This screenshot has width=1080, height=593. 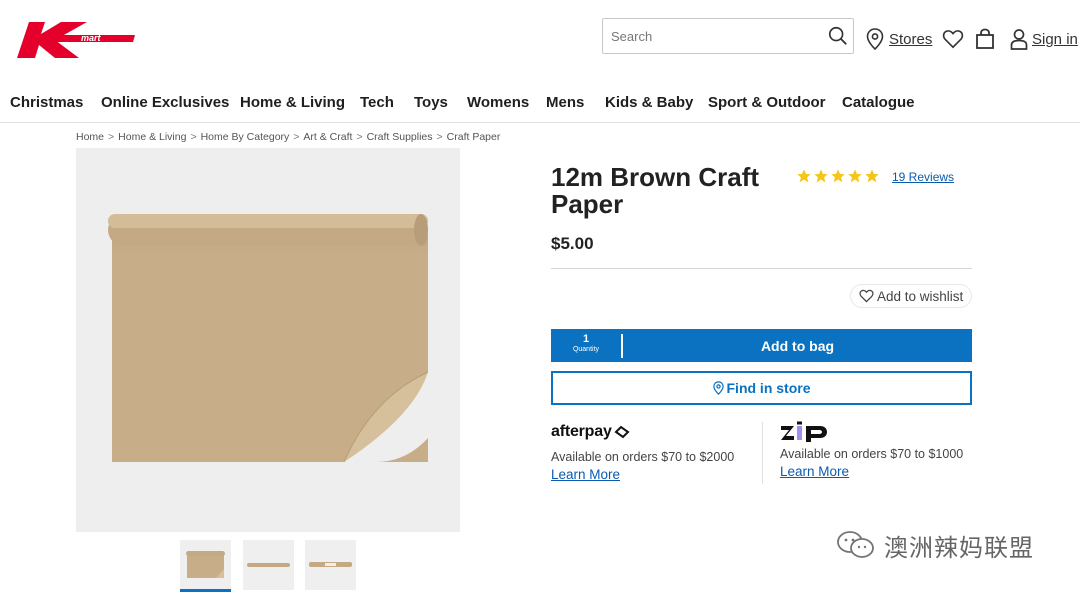 What do you see at coordinates (762, 453) in the screenshot?
I see `payment-divider` at bounding box center [762, 453].